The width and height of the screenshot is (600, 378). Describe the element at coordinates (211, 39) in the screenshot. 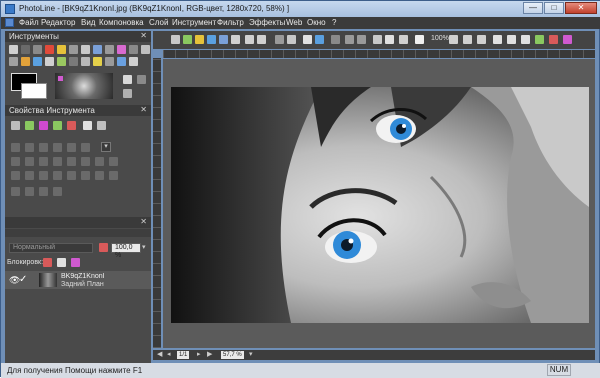

I see `save-icon` at that location.